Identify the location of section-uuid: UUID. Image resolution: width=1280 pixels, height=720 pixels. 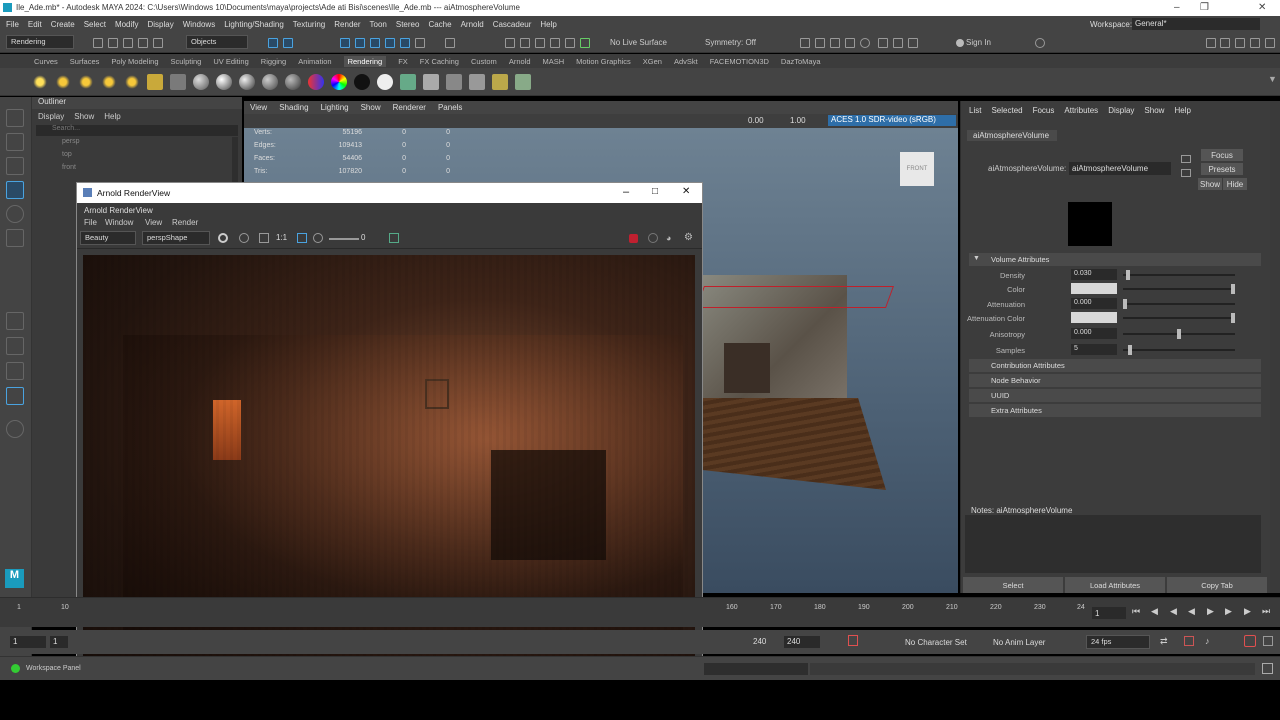
(1115, 395).